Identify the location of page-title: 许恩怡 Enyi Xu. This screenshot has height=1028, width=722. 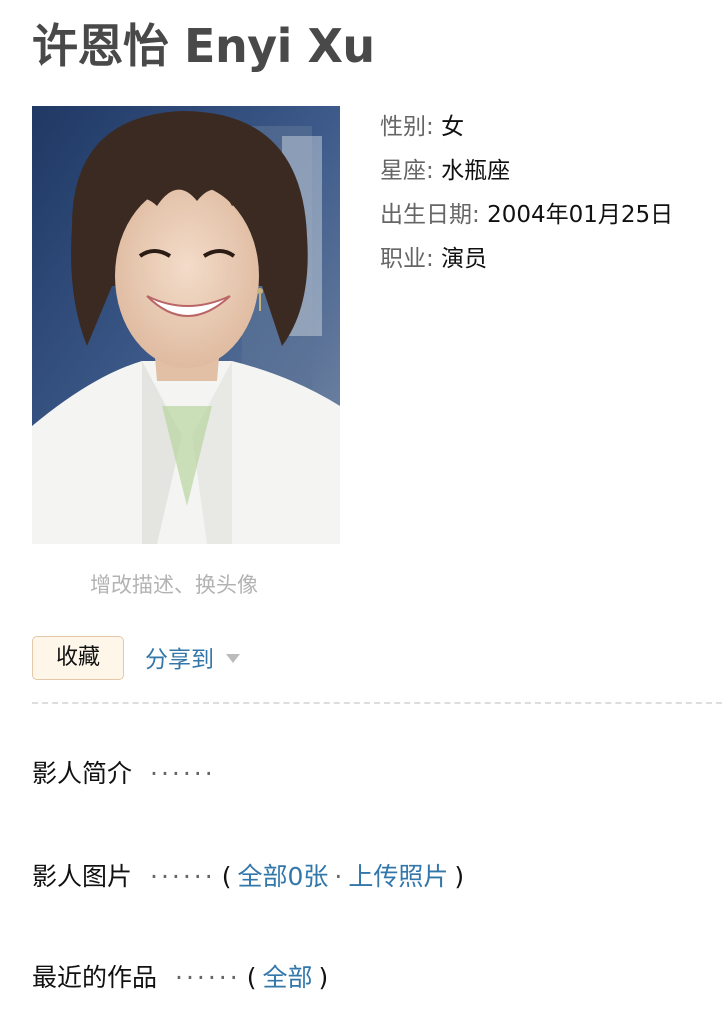
(203, 46).